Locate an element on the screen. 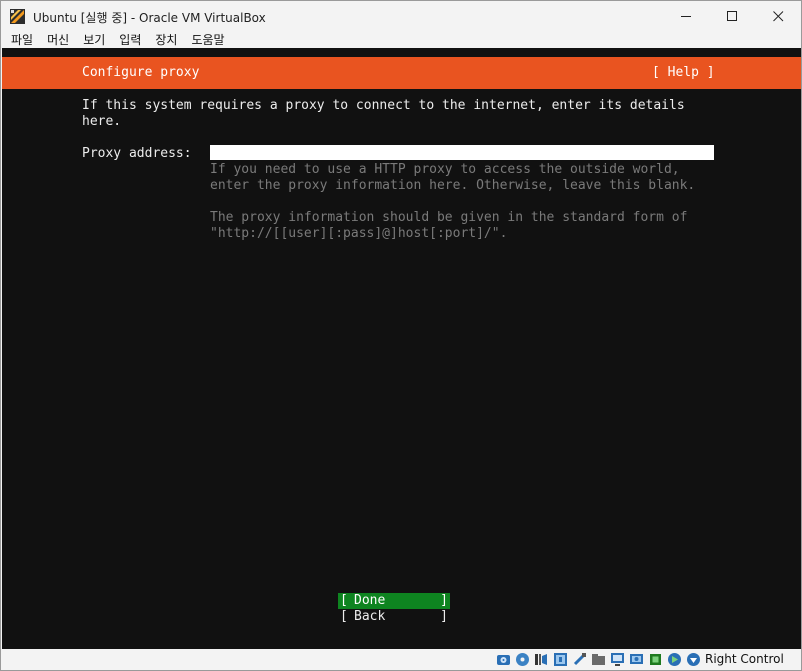 The image size is (802, 671). minimize-icon is located at coordinates (685, 16).